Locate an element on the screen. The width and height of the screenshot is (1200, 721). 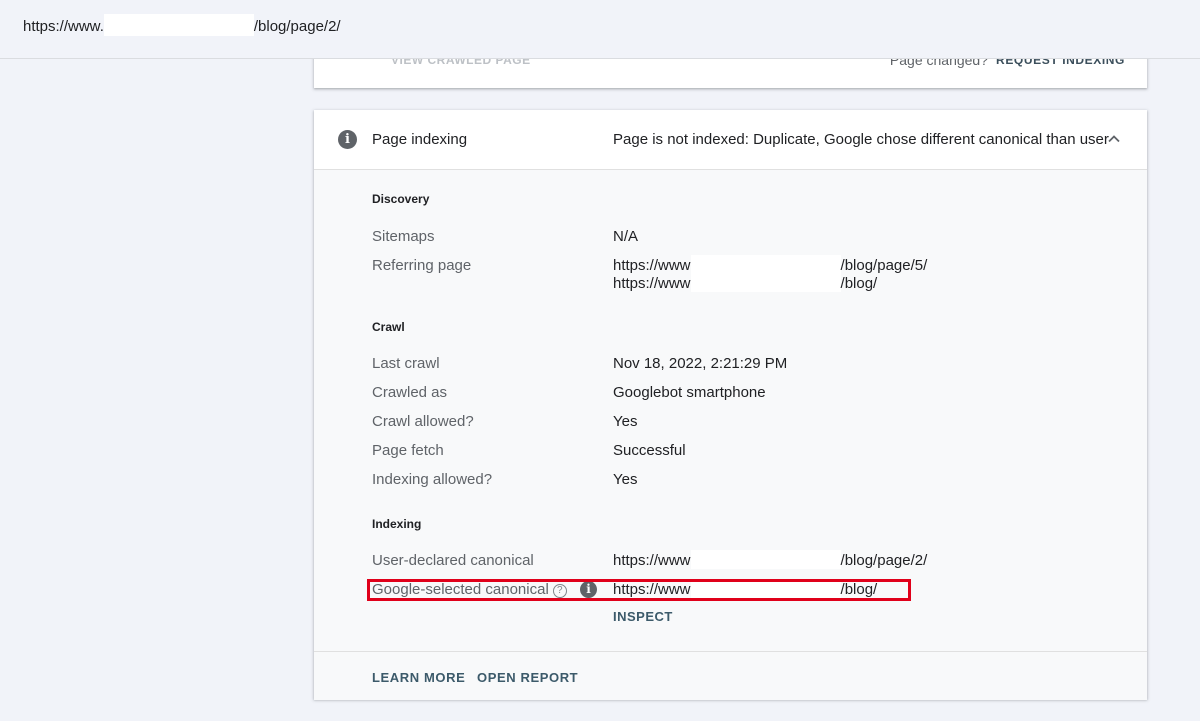
referring-page-url-2: https://www/blog/ is located at coordinates (745, 283).